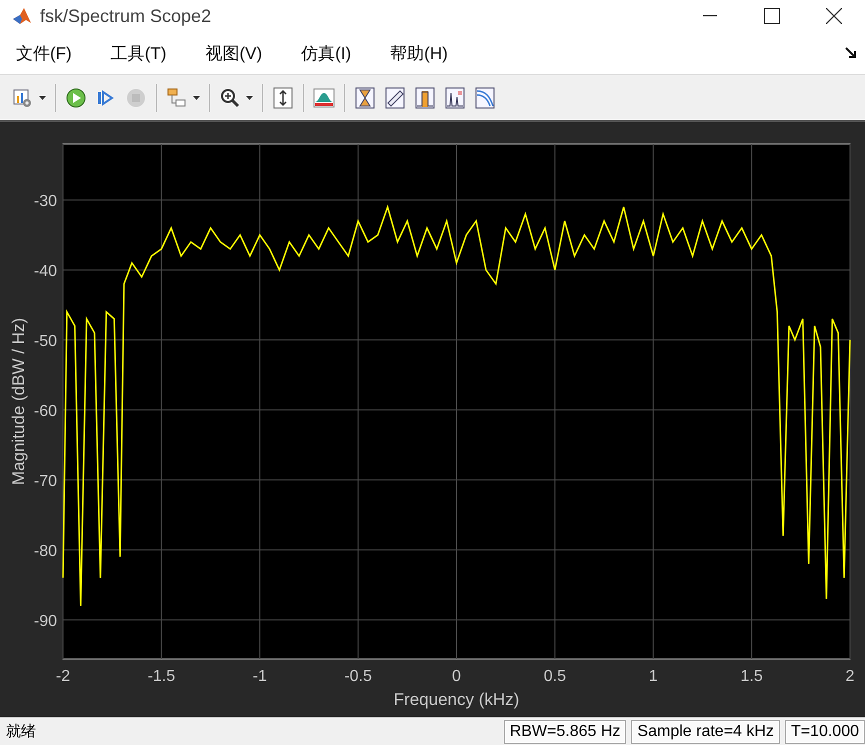 This screenshot has width=865, height=745. Describe the element at coordinates (565, 732) in the screenshot. I see `status-panel: RBW=5.865 Hz` at that location.